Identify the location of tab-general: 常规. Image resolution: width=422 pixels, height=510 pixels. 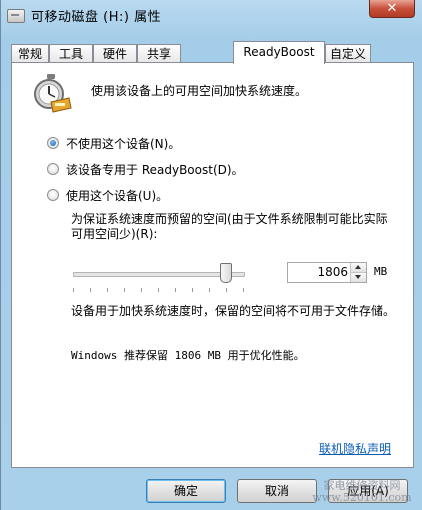
(30, 53).